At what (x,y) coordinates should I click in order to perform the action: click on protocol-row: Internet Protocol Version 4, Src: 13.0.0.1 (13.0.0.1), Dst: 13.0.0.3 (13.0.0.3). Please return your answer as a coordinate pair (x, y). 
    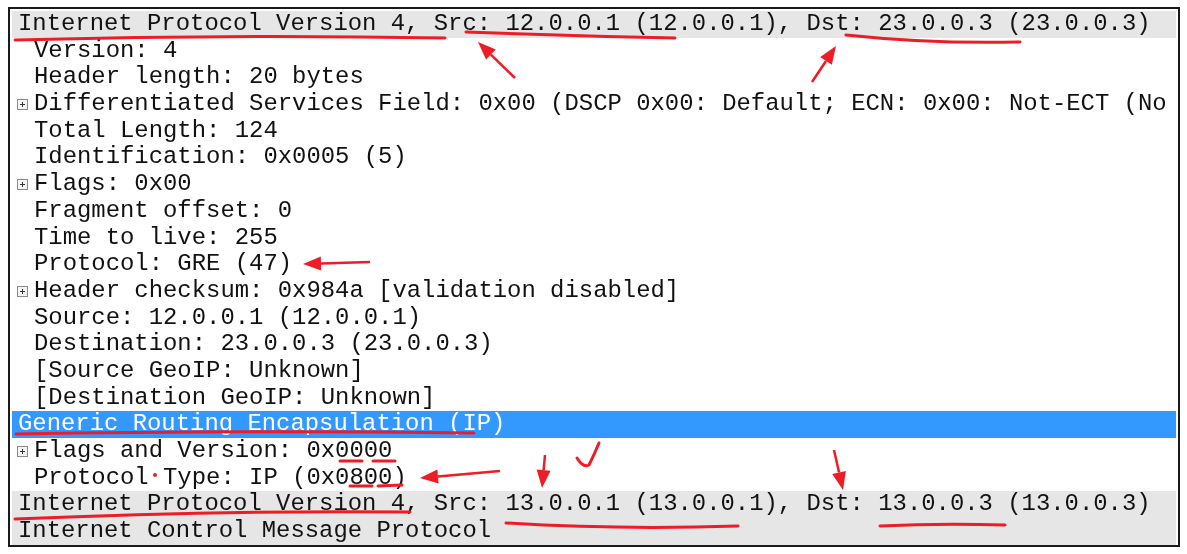
    Looking at the image, I should click on (594, 505).